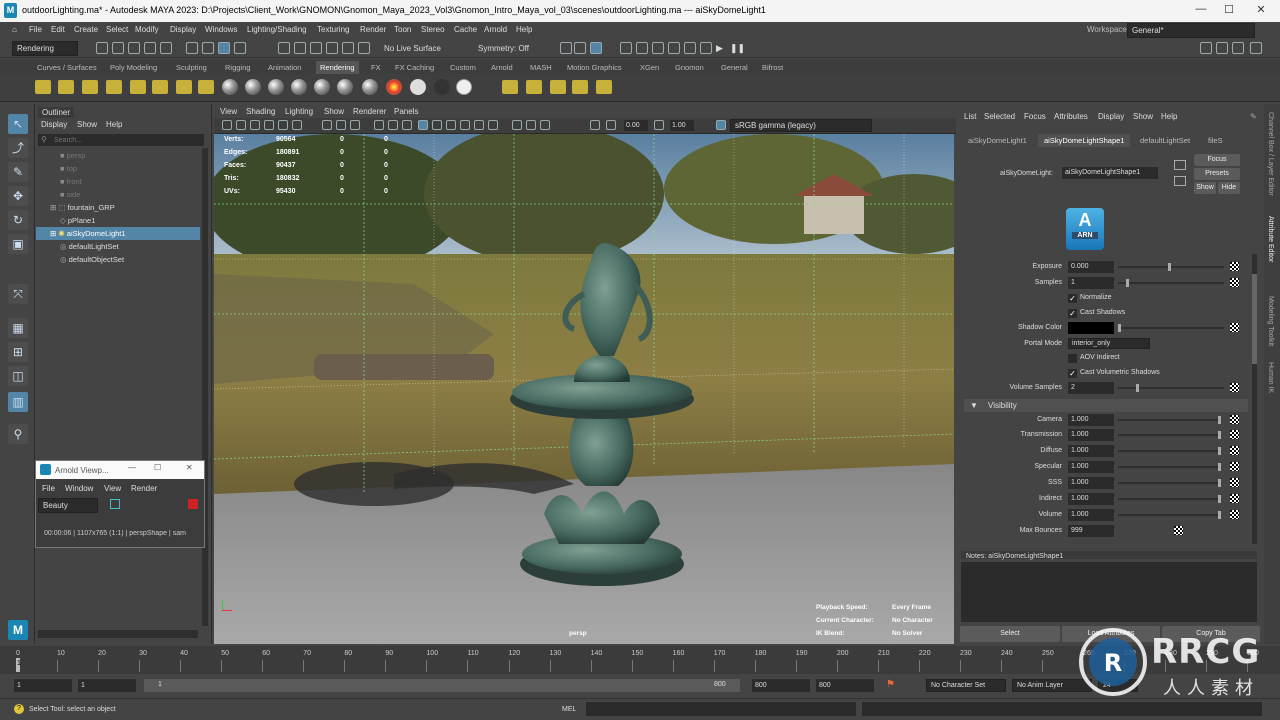  I want to click on menu-toon: Toon, so click(402, 29).